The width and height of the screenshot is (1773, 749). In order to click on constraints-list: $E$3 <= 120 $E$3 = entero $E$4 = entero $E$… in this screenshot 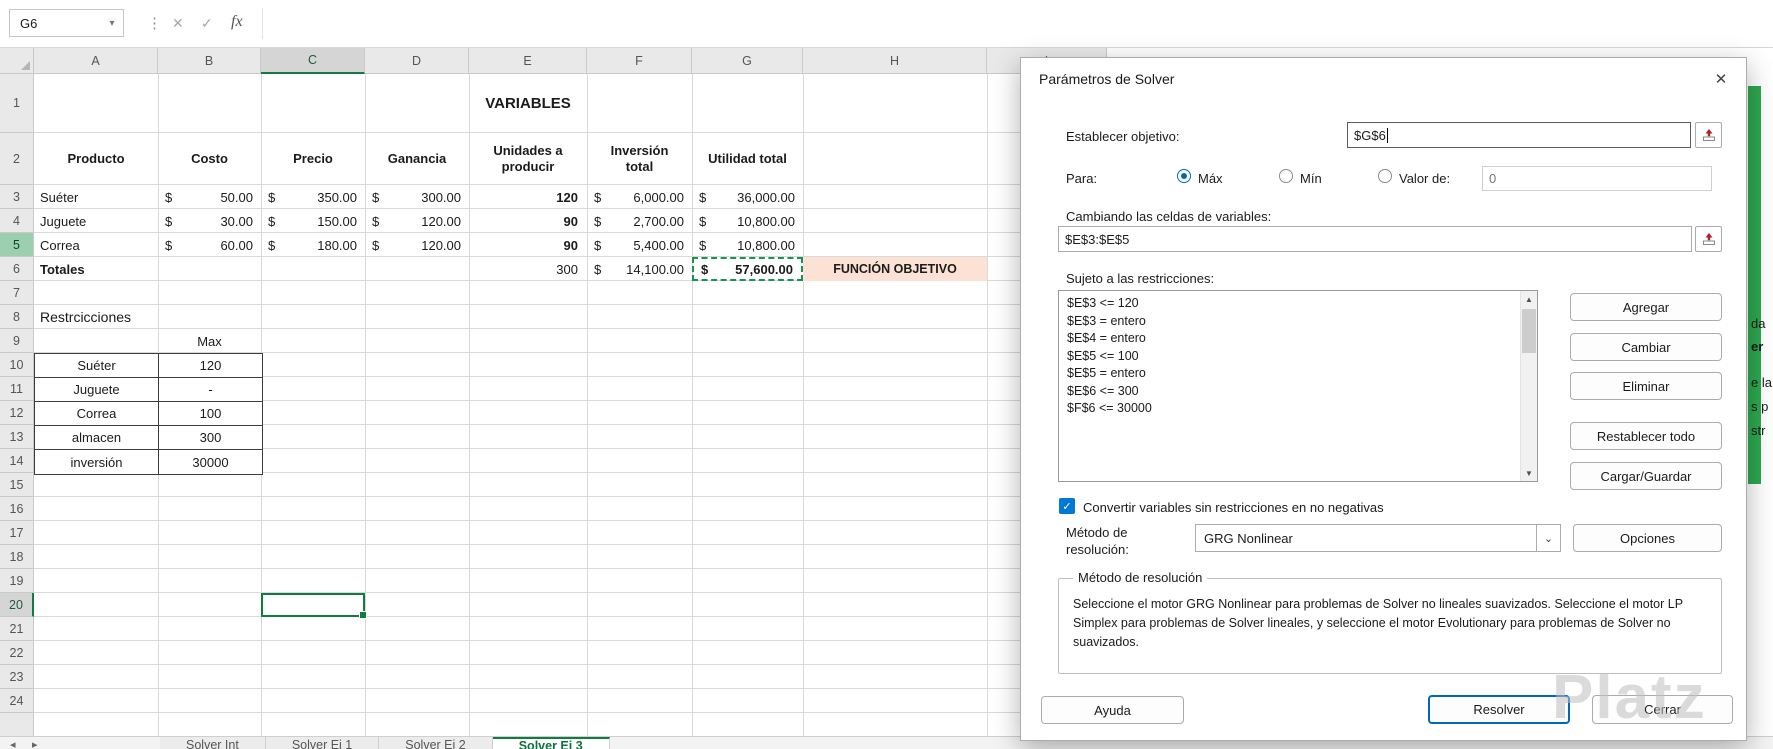, I will do `click(1298, 386)`.